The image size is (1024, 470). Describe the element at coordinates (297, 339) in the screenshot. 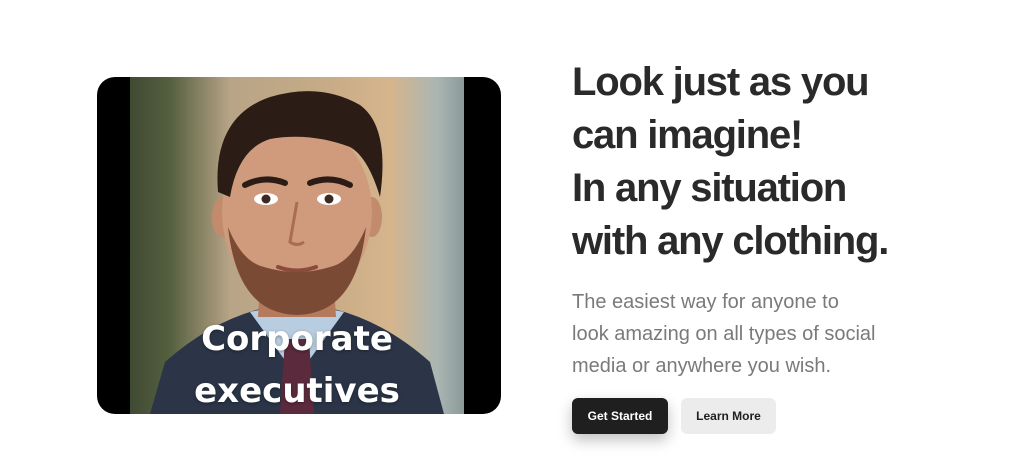

I see `caption-line-1: Corporate` at that location.